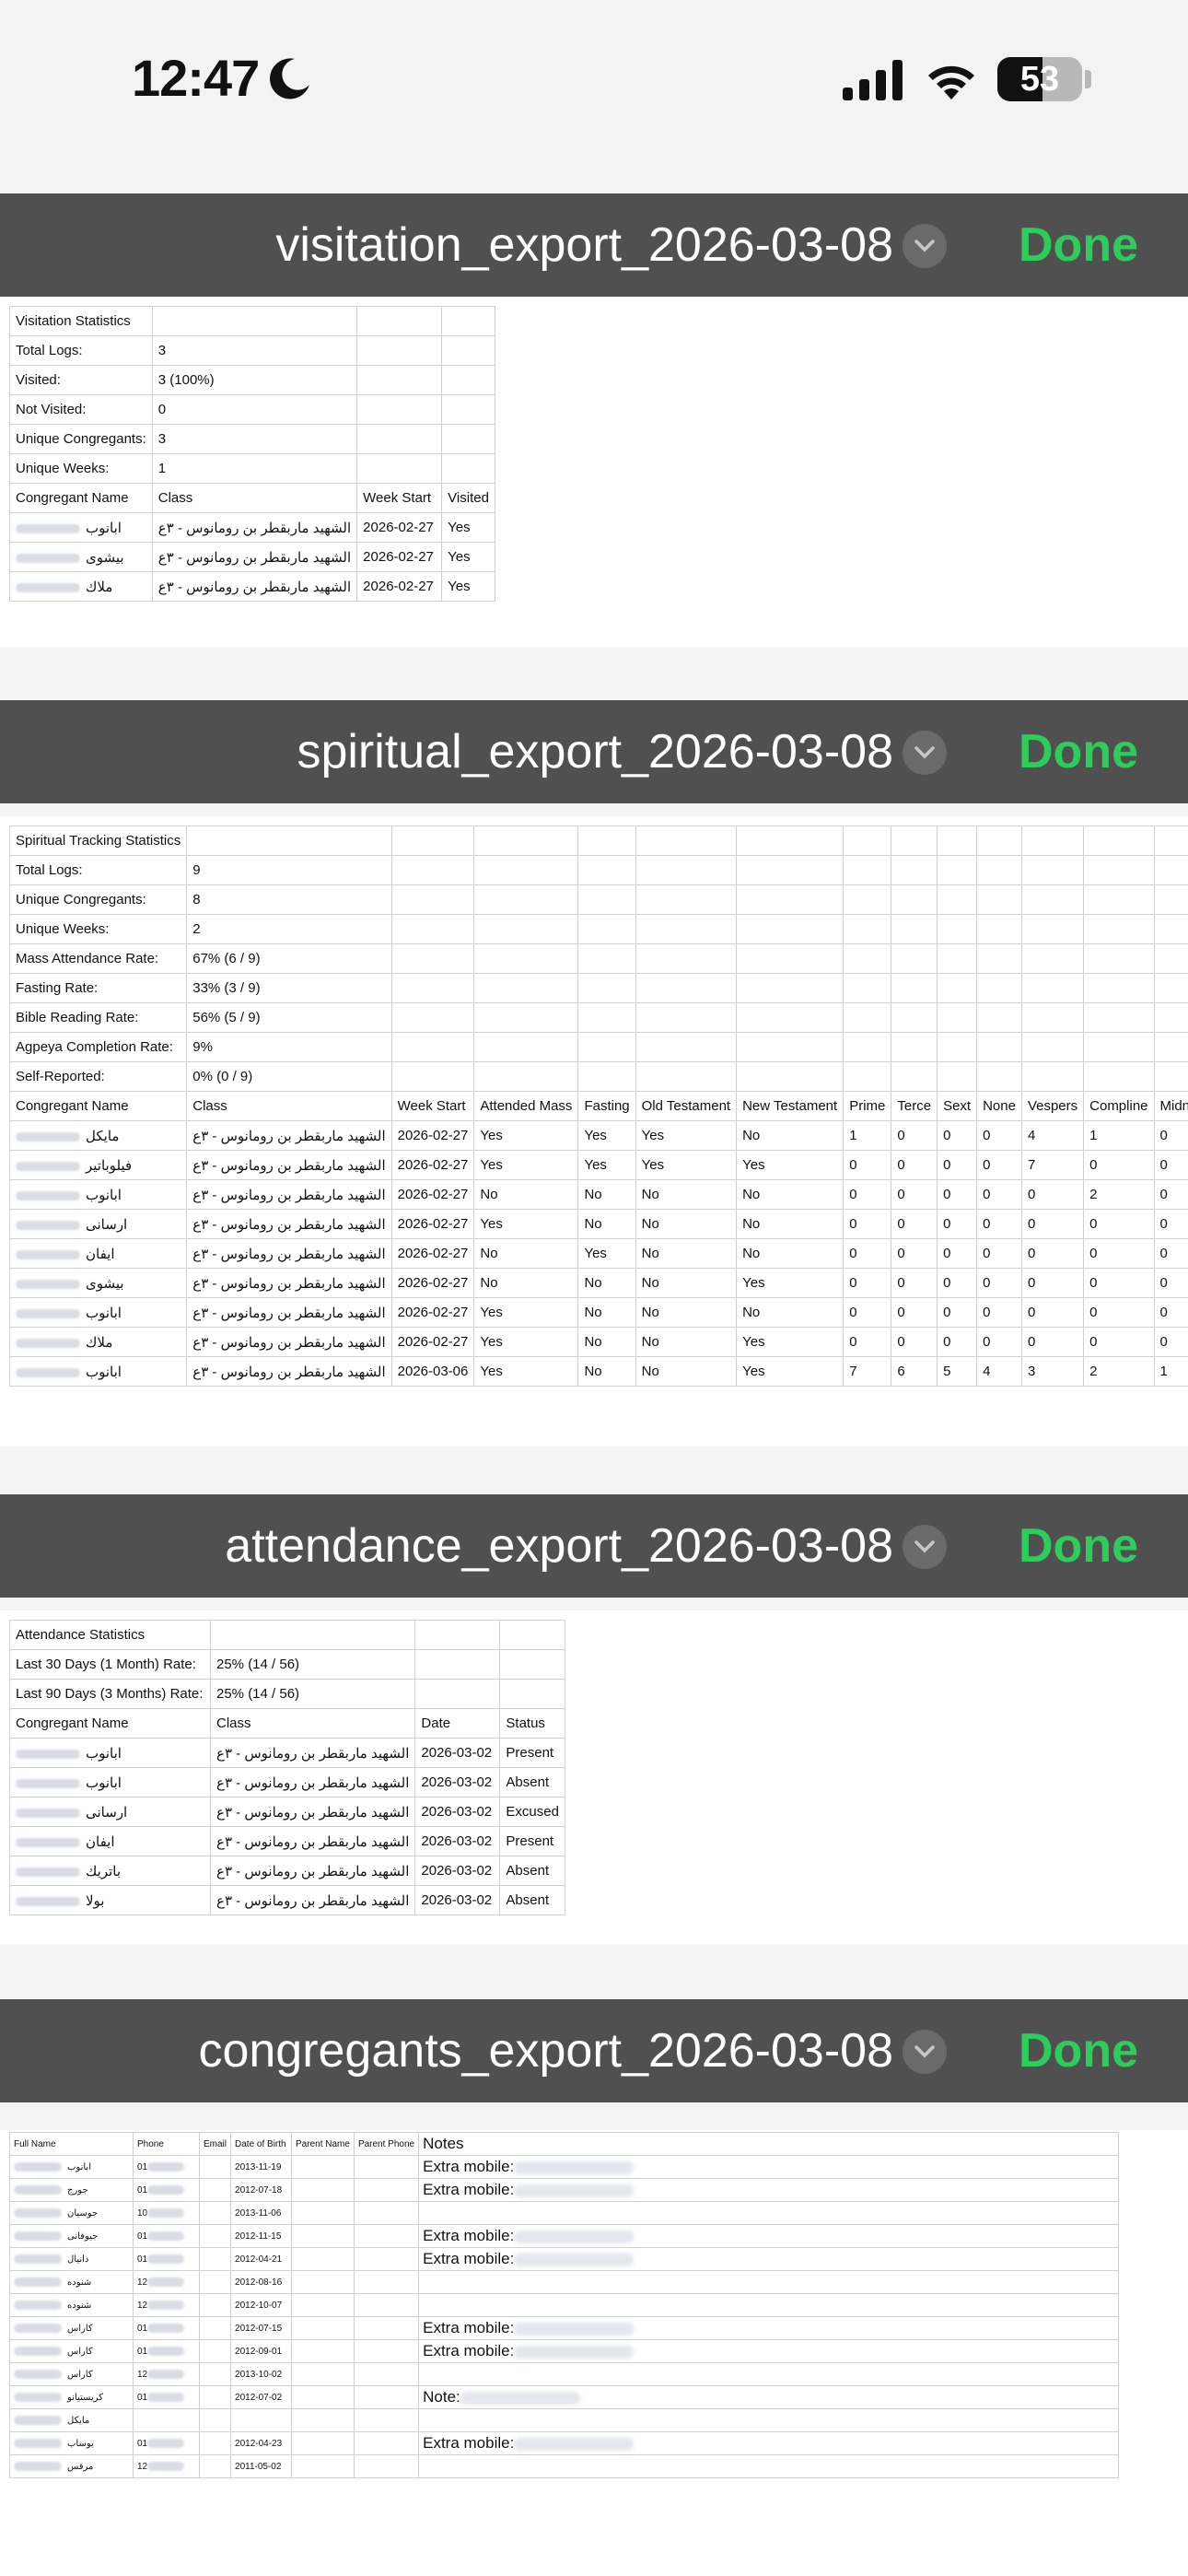  I want to click on data-cell: 3, so click(1052, 1371).